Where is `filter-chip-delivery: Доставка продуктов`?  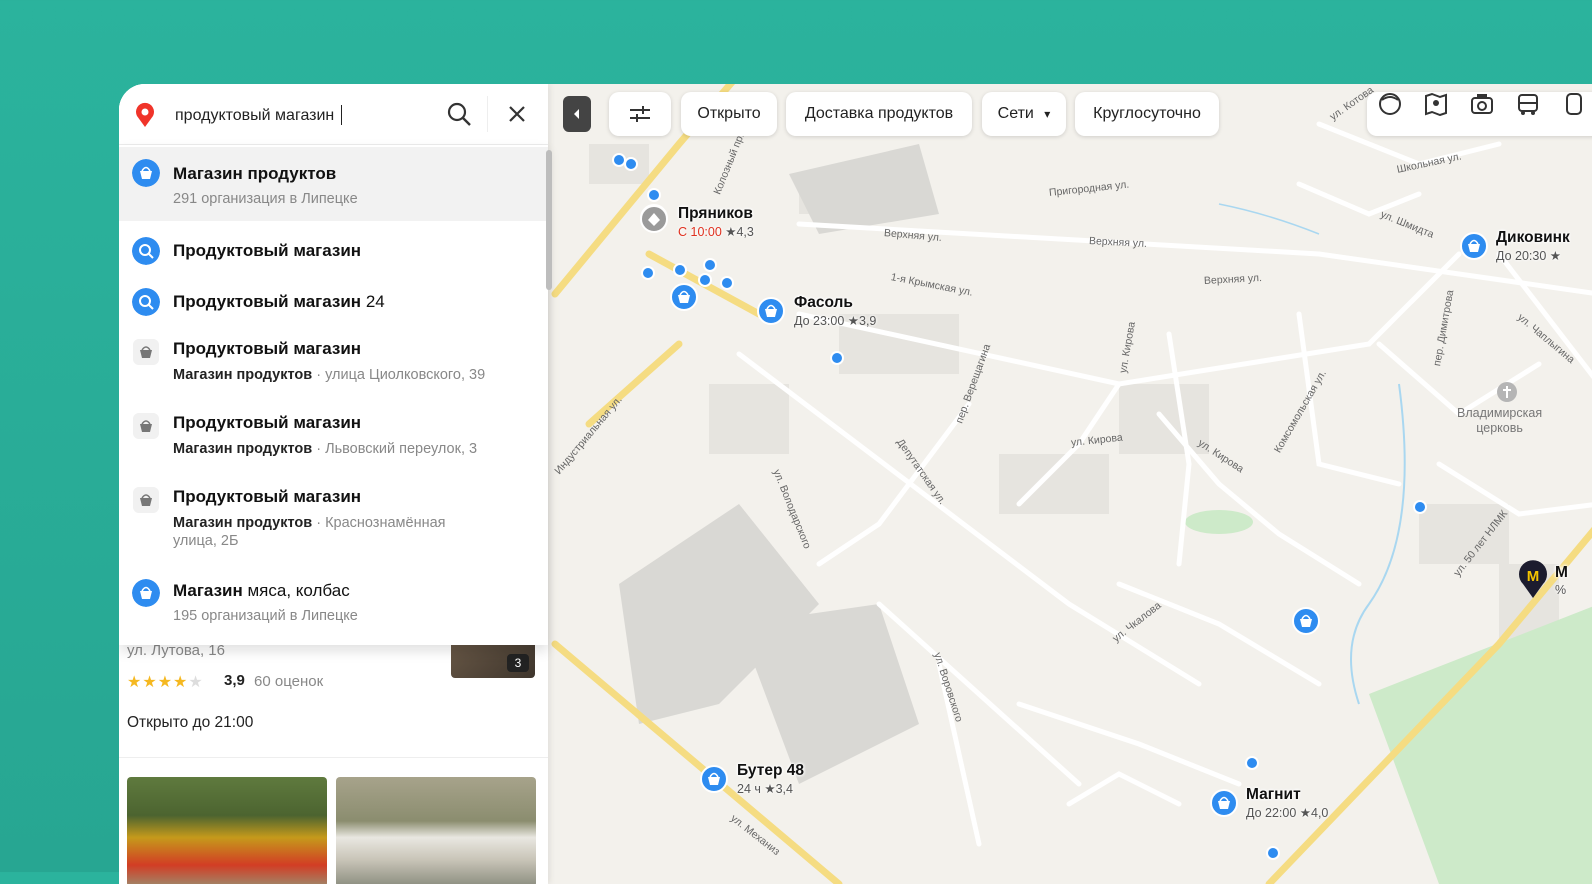 filter-chip-delivery: Доставка продуктов is located at coordinates (879, 114).